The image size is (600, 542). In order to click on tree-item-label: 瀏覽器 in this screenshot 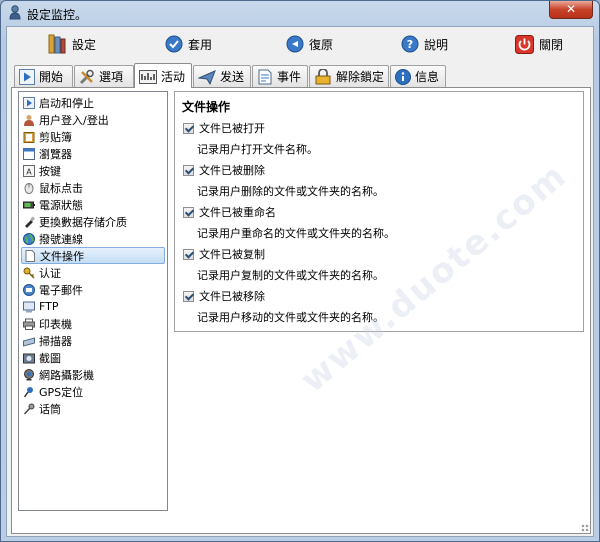, I will do `click(55, 154)`.